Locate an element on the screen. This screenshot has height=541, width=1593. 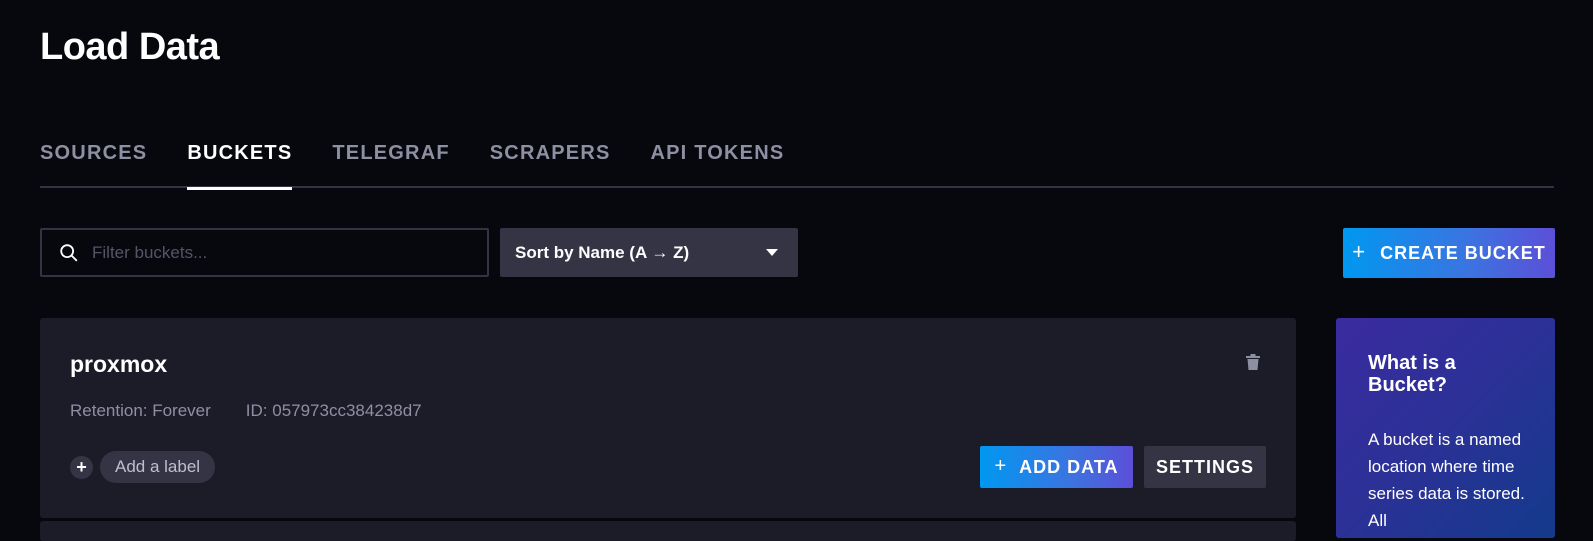
sort-dropdown-label: Sort by Name (A → Z) is located at coordinates (602, 252).